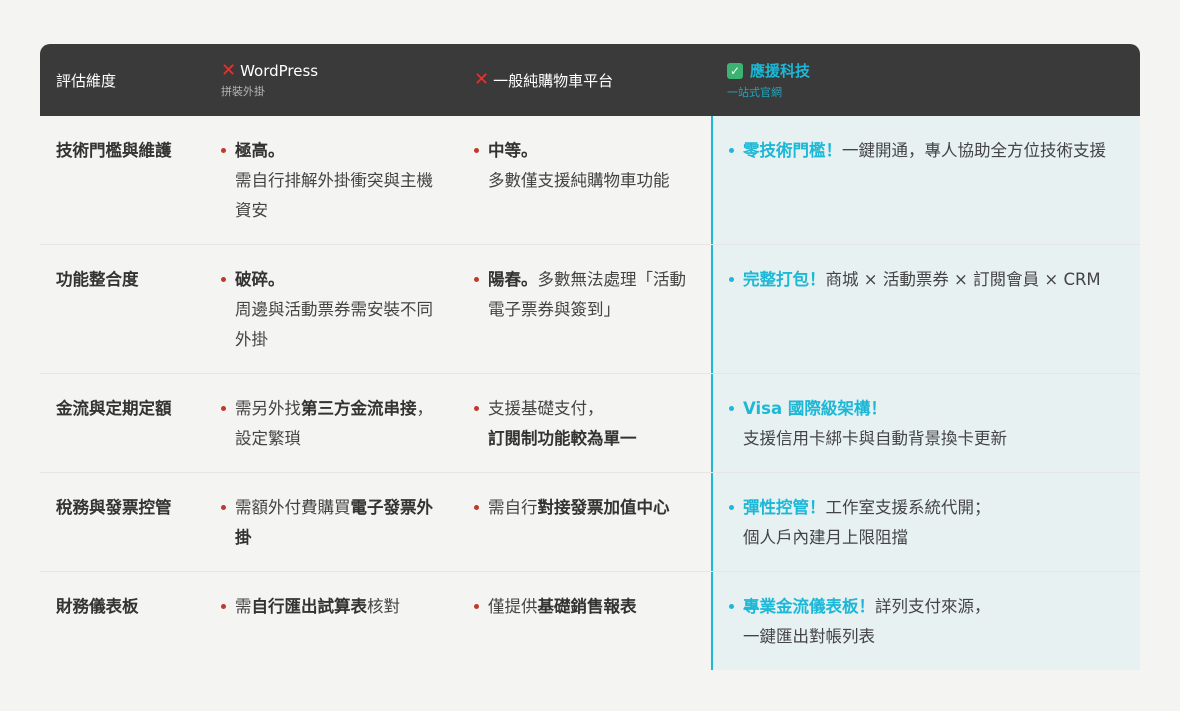  I want to click on row-label: 財務儀表板, so click(97, 606).